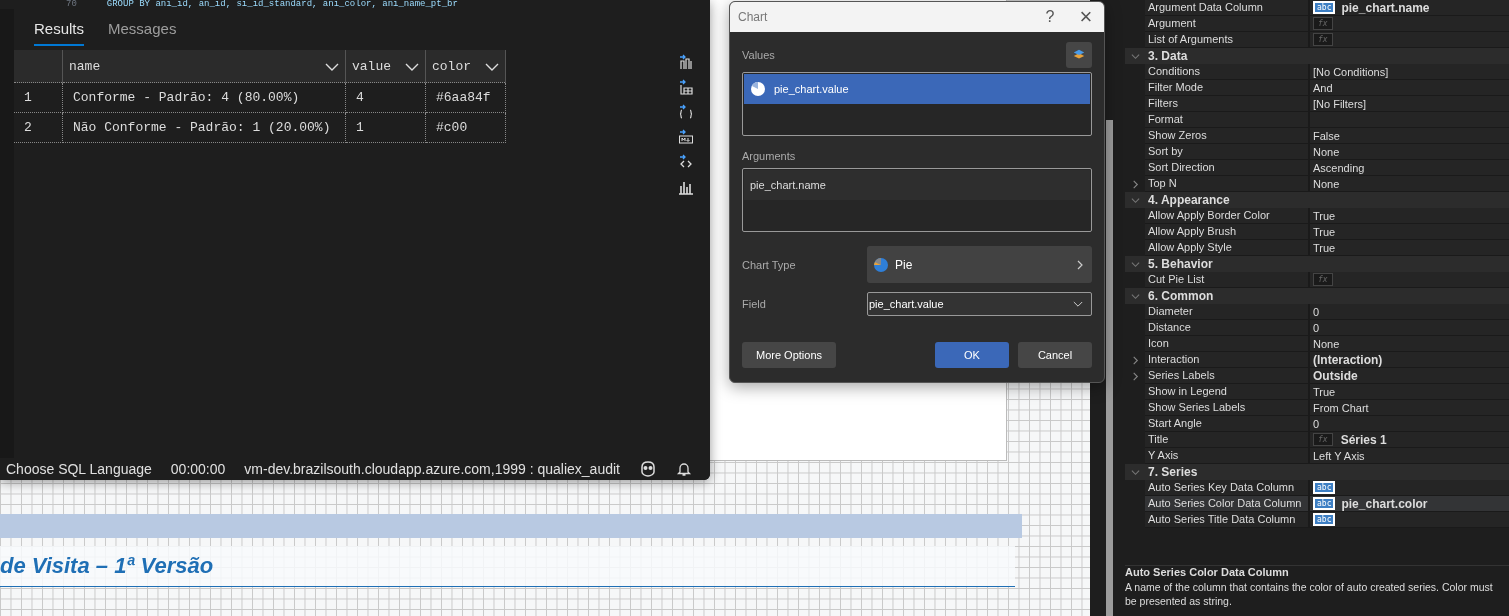 The width and height of the screenshot is (1509, 616). I want to click on list-item: pie_chart.name, so click(917, 185).